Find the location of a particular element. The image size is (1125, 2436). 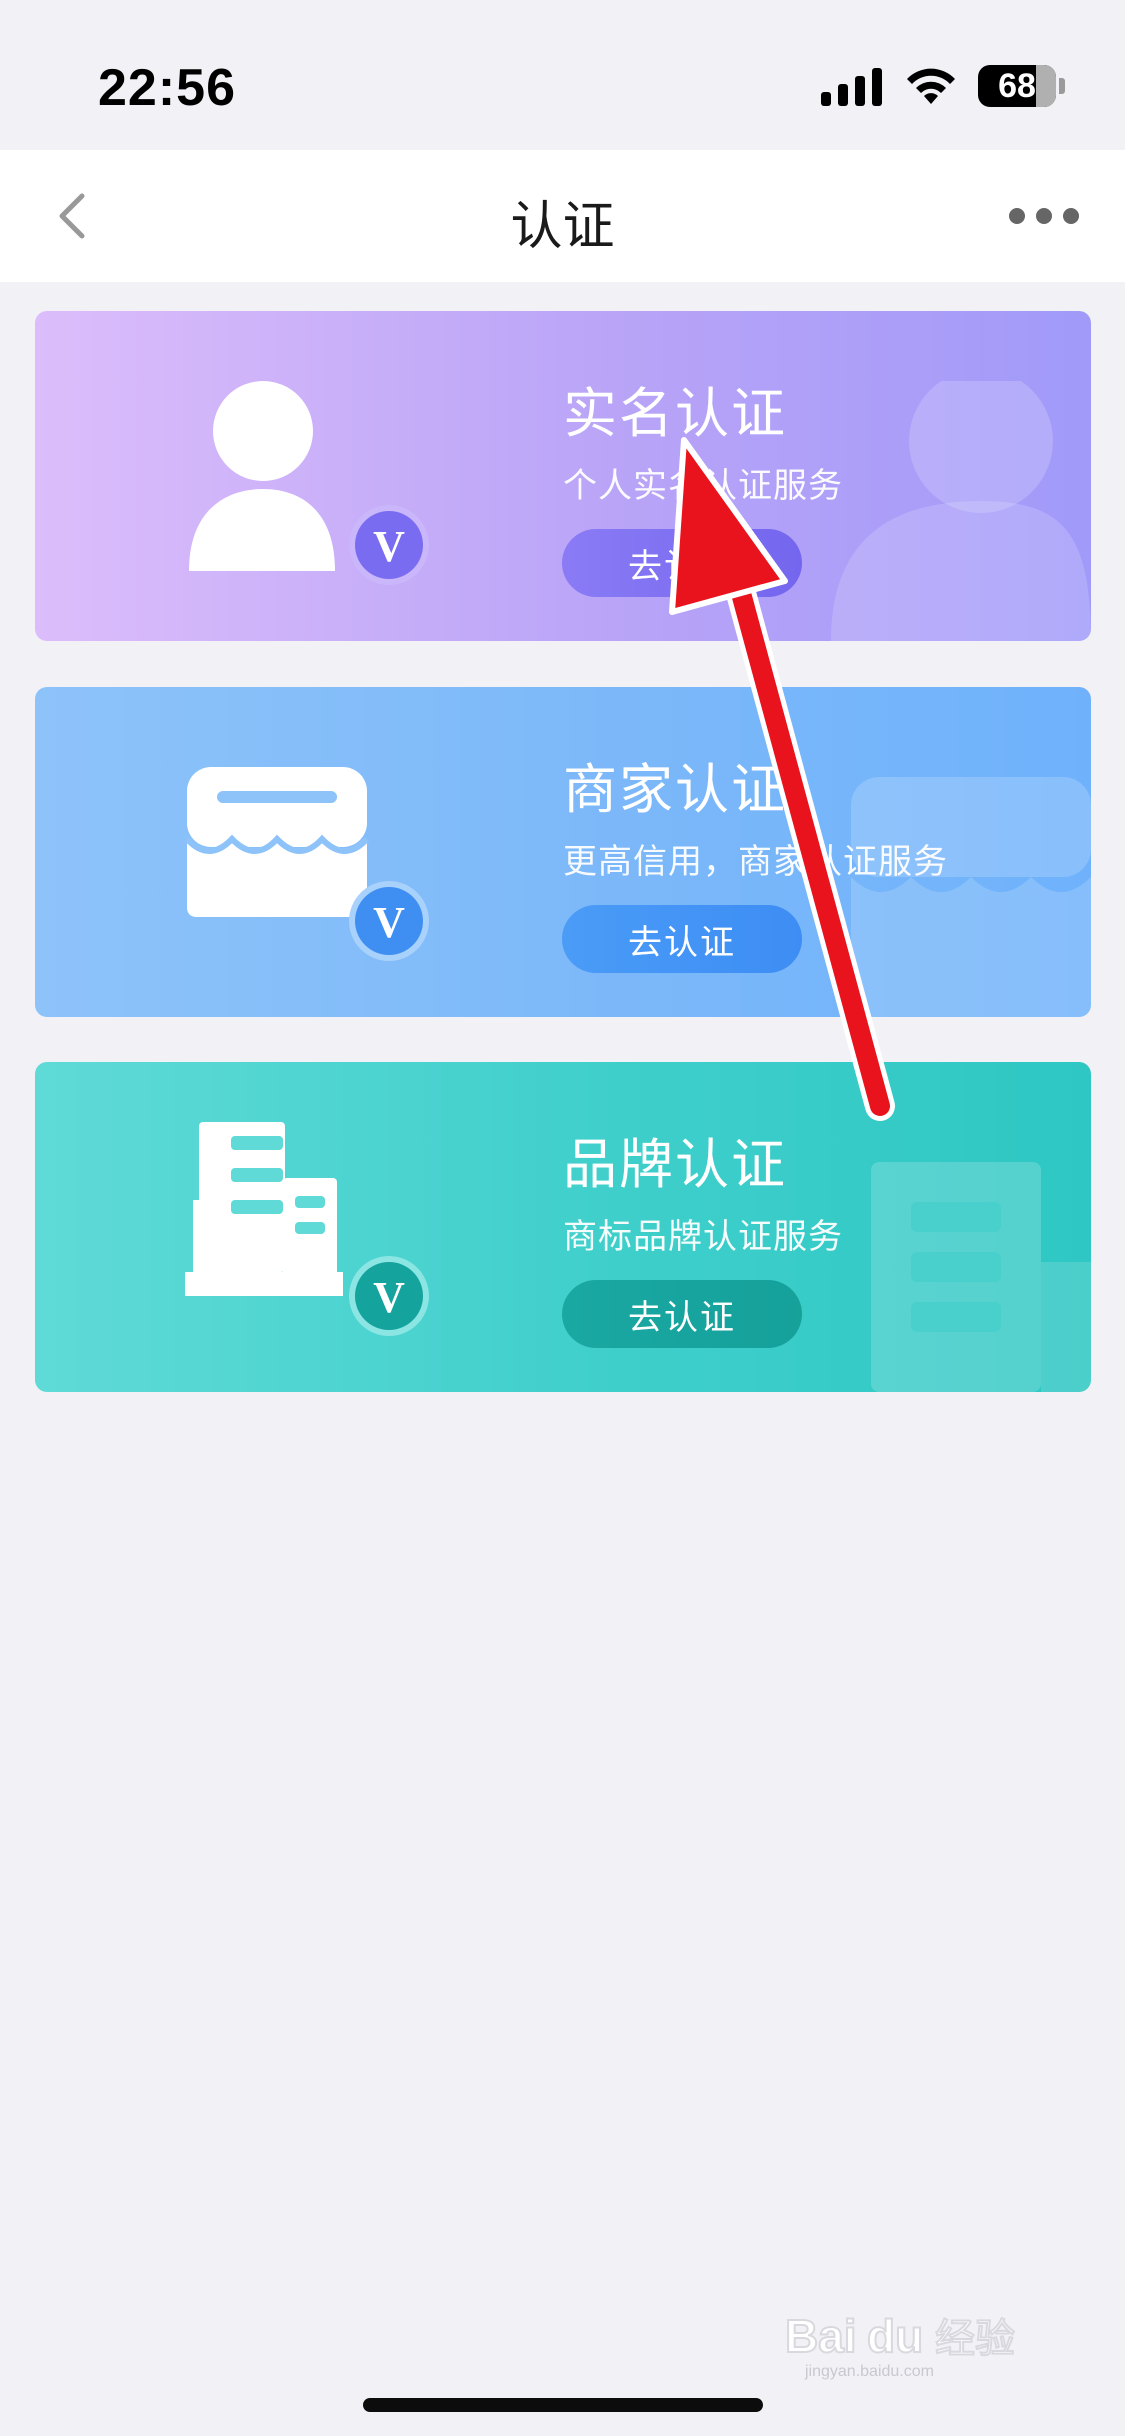

battery-level: 68 is located at coordinates (1017, 86).